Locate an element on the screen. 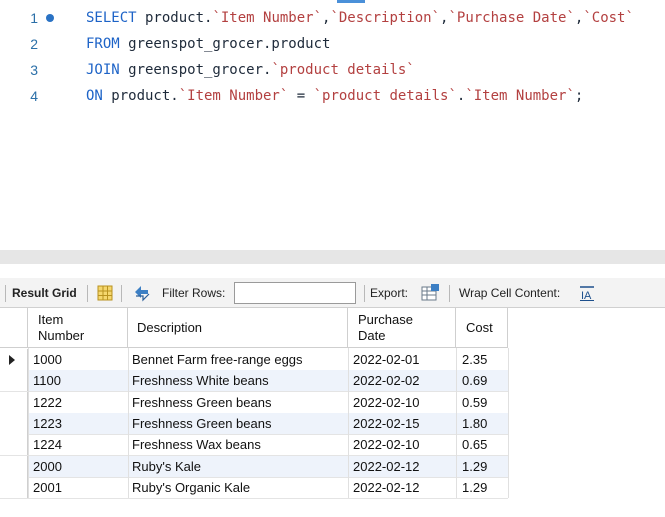 This screenshot has width=665, height=517. refresh-arrows-icon is located at coordinates (142, 293).